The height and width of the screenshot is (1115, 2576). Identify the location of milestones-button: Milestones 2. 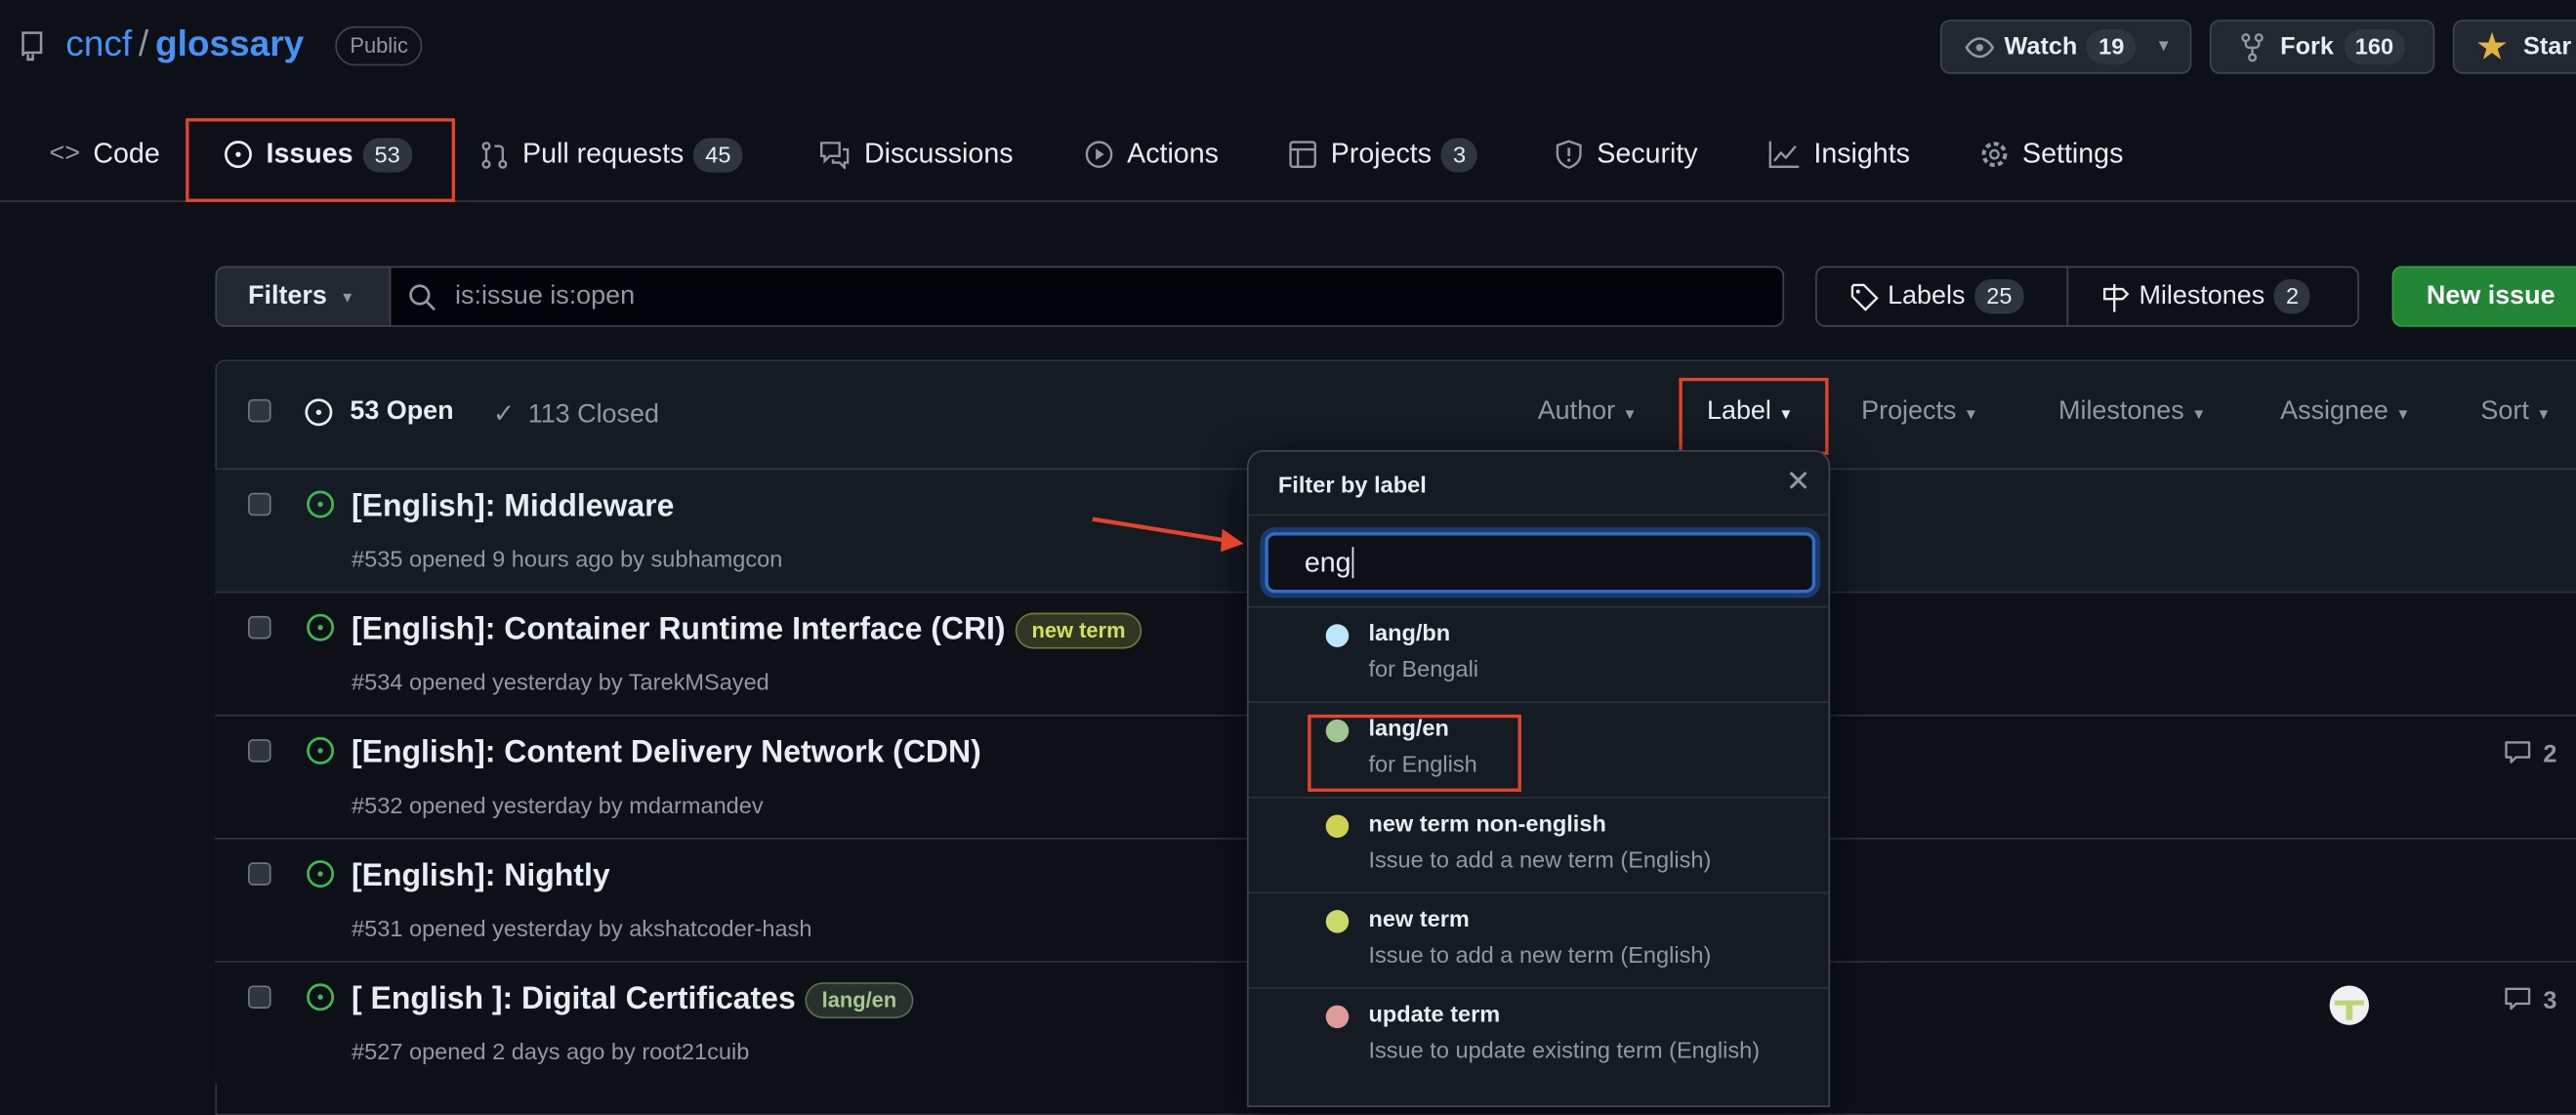
(2213, 296).